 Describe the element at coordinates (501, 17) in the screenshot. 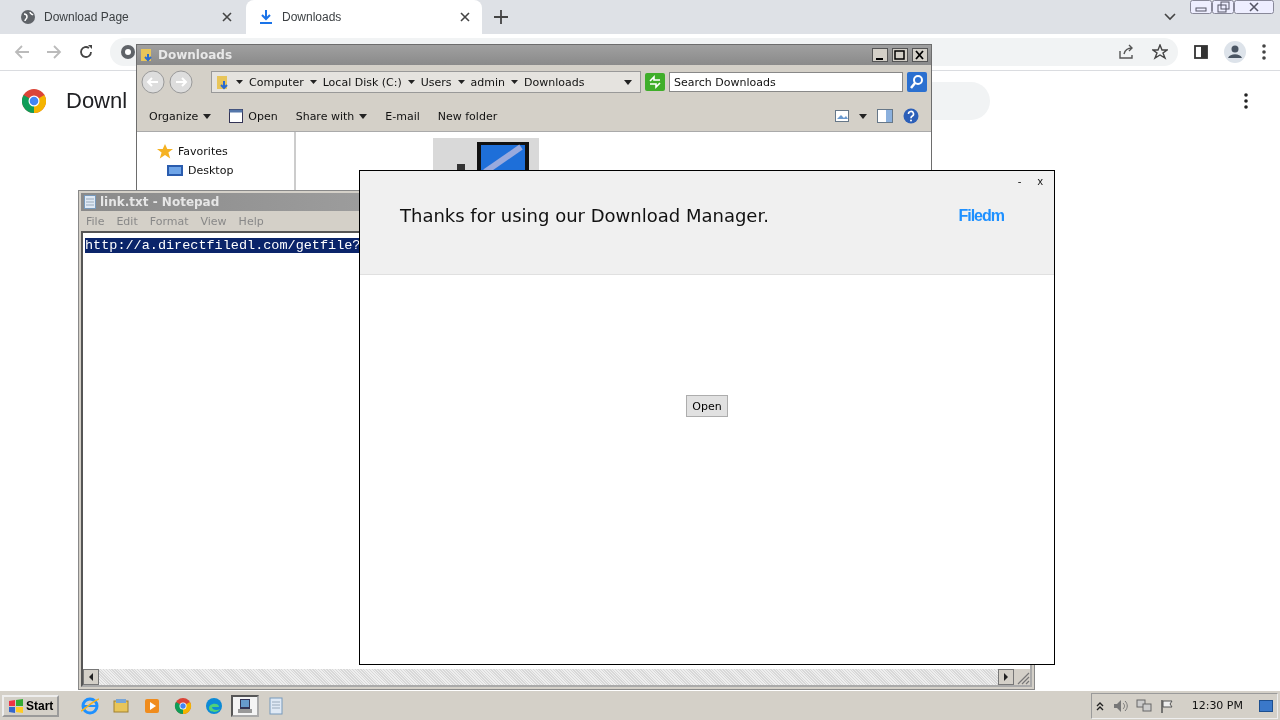

I see `new-tab-icon` at that location.